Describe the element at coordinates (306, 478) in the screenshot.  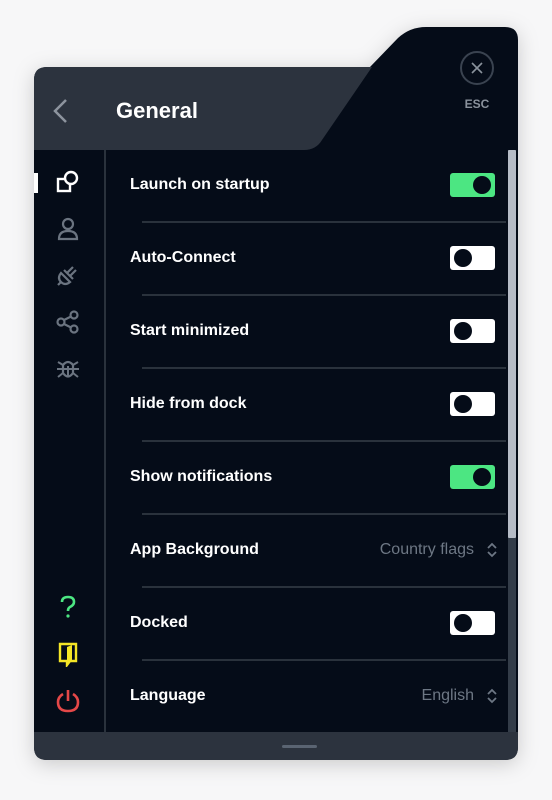
I see `setting-show-notifications: Show notifications` at that location.